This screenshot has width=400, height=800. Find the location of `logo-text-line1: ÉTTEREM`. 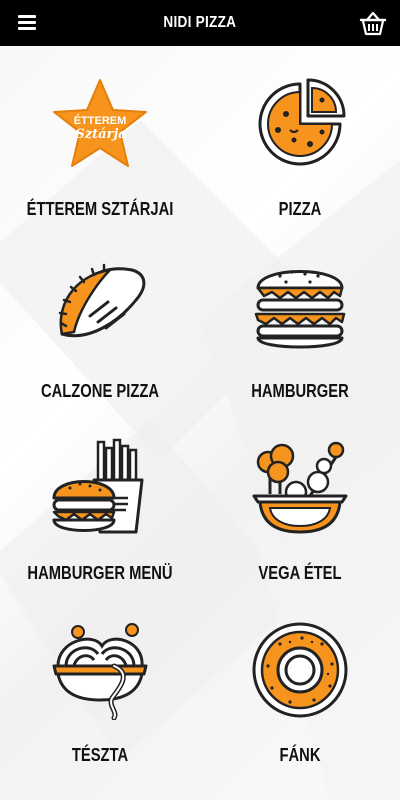

logo-text-line1: ÉTTEREM is located at coordinates (100, 120).